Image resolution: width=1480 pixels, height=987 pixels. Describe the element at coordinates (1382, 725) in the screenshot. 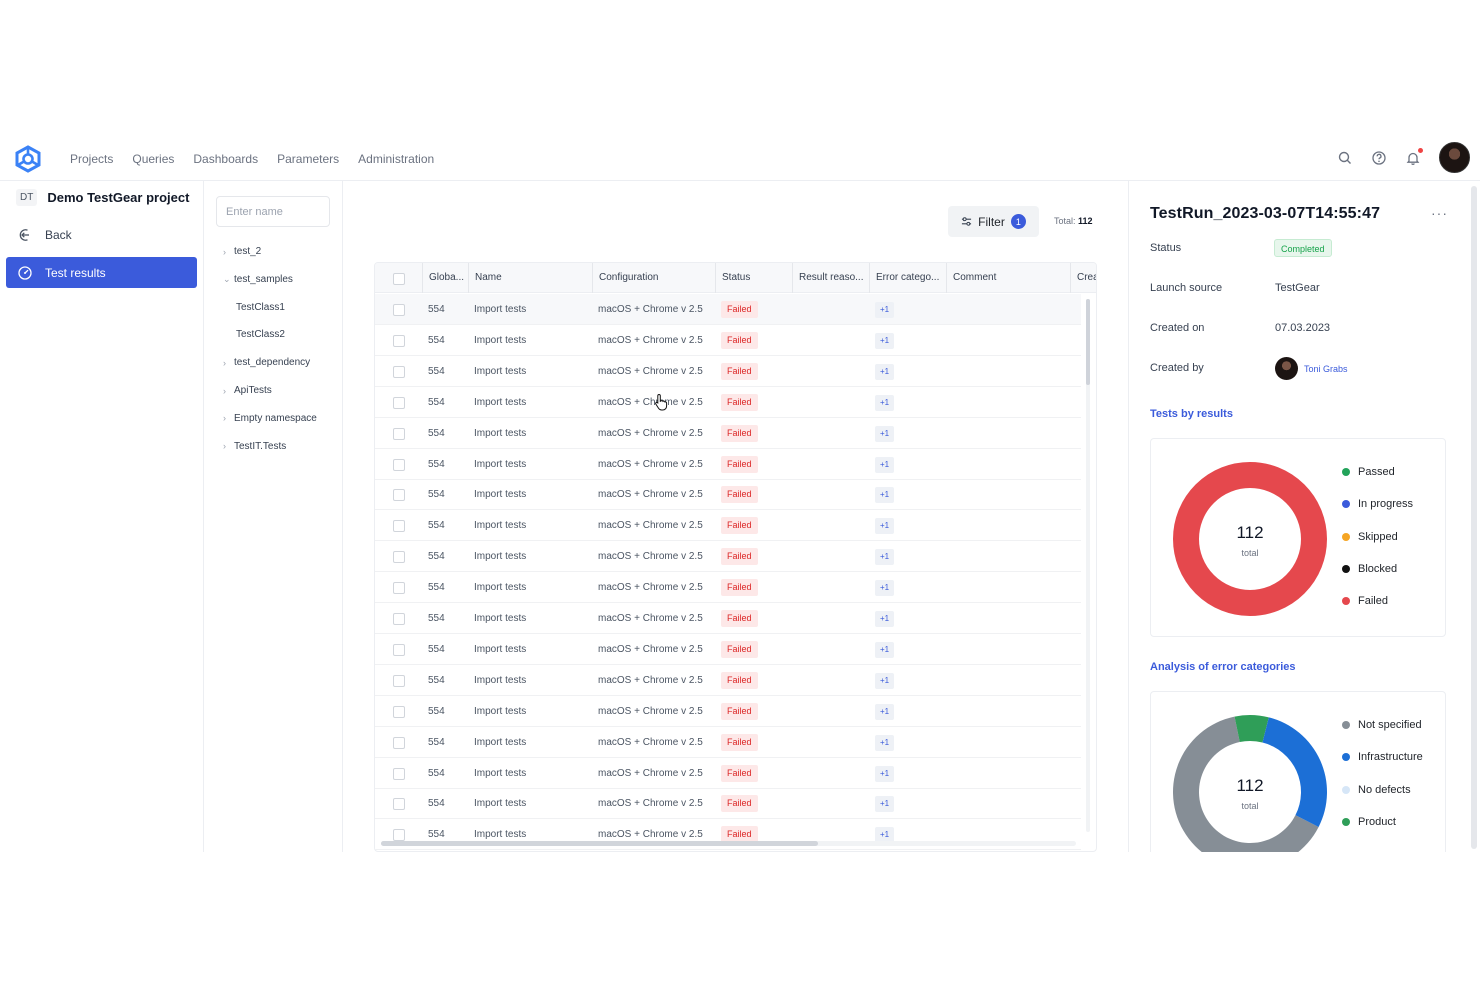

I see `legend-item: Not specified` at that location.